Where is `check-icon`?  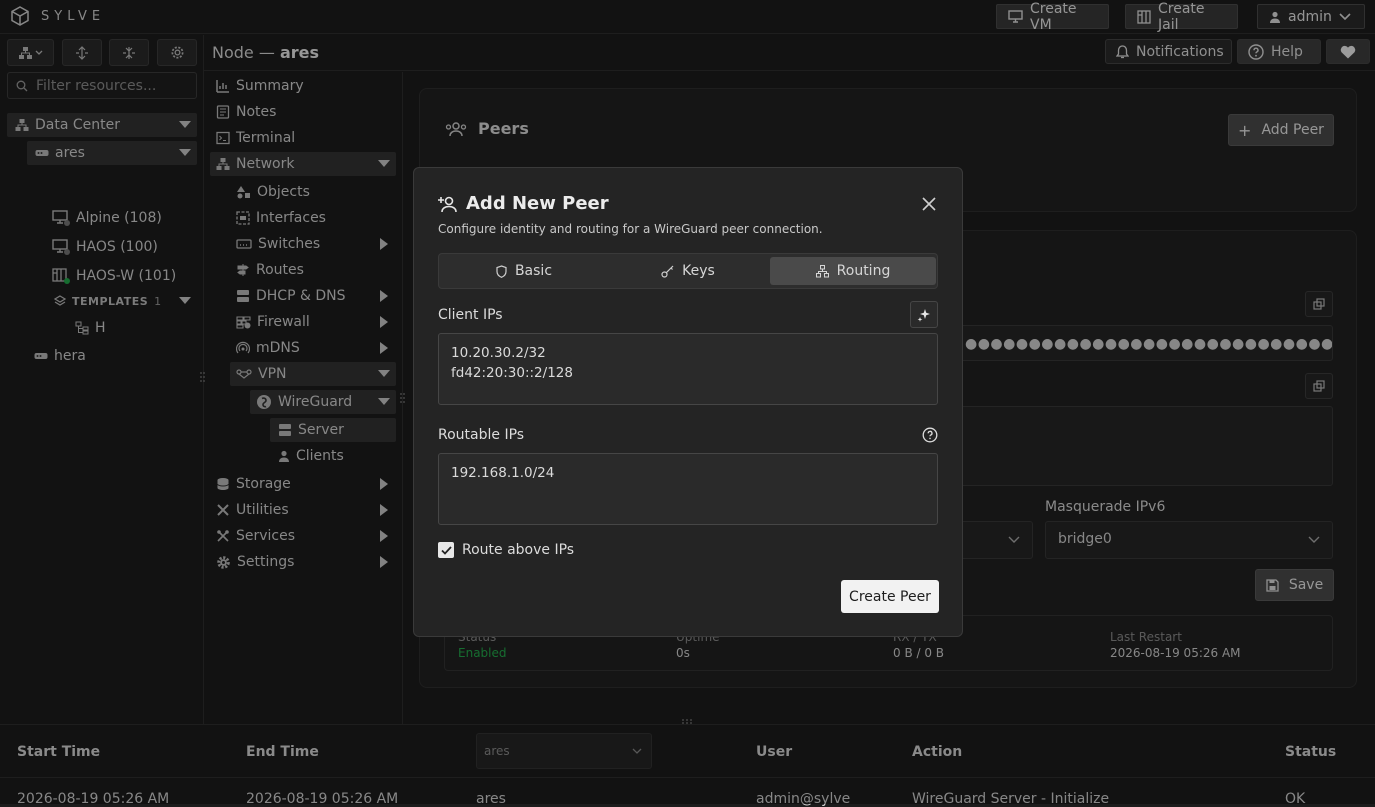 check-icon is located at coordinates (446, 550).